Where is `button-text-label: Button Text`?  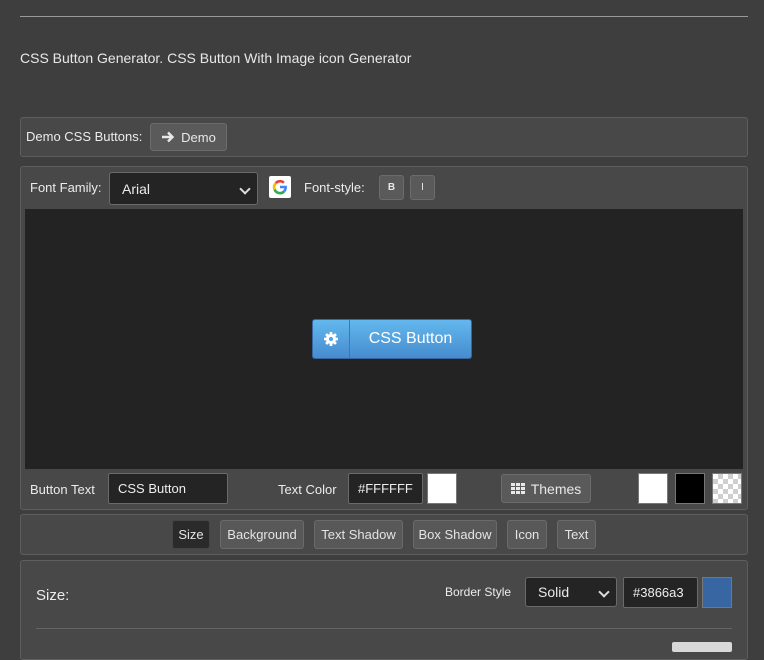 button-text-label: Button Text is located at coordinates (62, 489).